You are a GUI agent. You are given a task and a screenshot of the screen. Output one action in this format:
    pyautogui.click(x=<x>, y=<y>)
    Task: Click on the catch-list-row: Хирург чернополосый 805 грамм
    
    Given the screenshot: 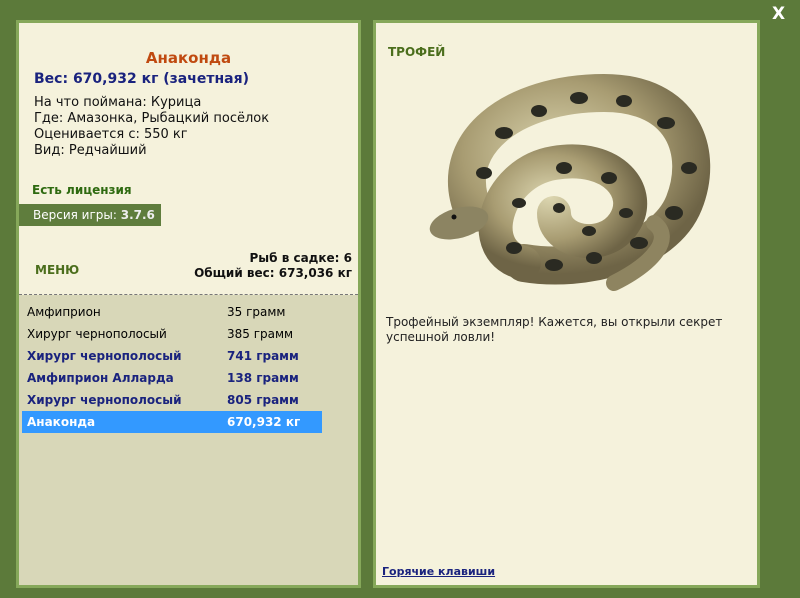 What is the action you would take?
    pyautogui.click(x=172, y=400)
    